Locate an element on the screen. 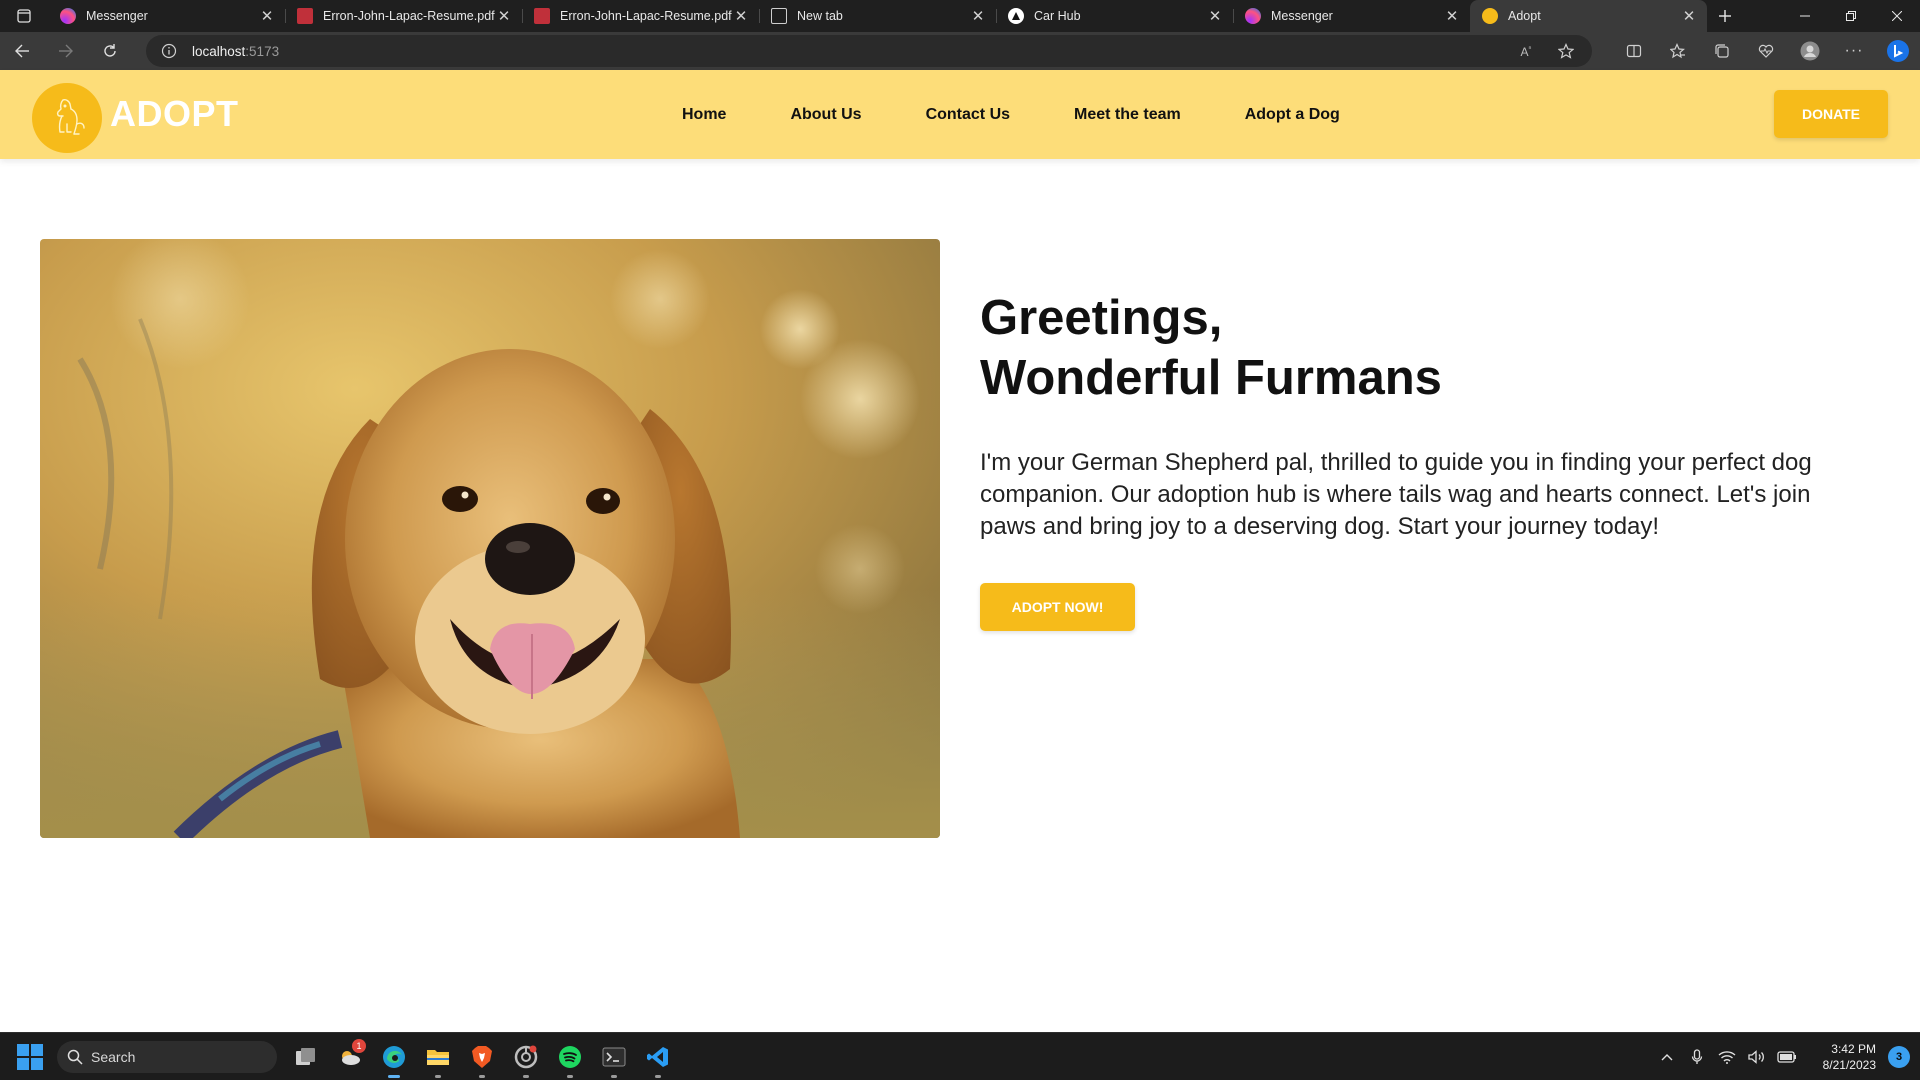 The height and width of the screenshot is (1080, 1920). weather-widget-button: 1 is located at coordinates (350, 1056).